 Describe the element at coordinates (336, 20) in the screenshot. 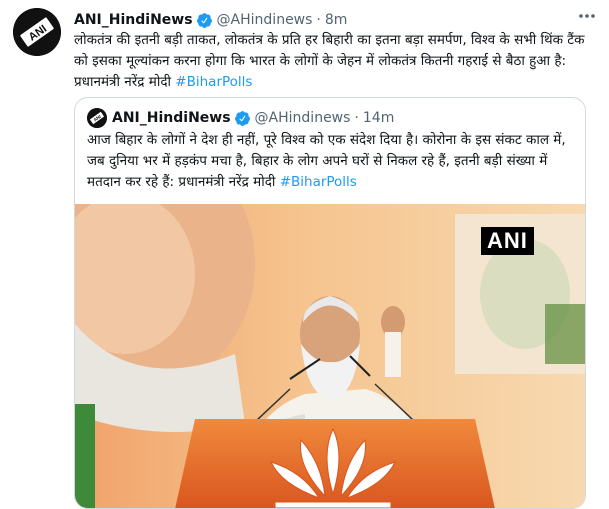

I see `tweet-timestamp: 8m` at that location.